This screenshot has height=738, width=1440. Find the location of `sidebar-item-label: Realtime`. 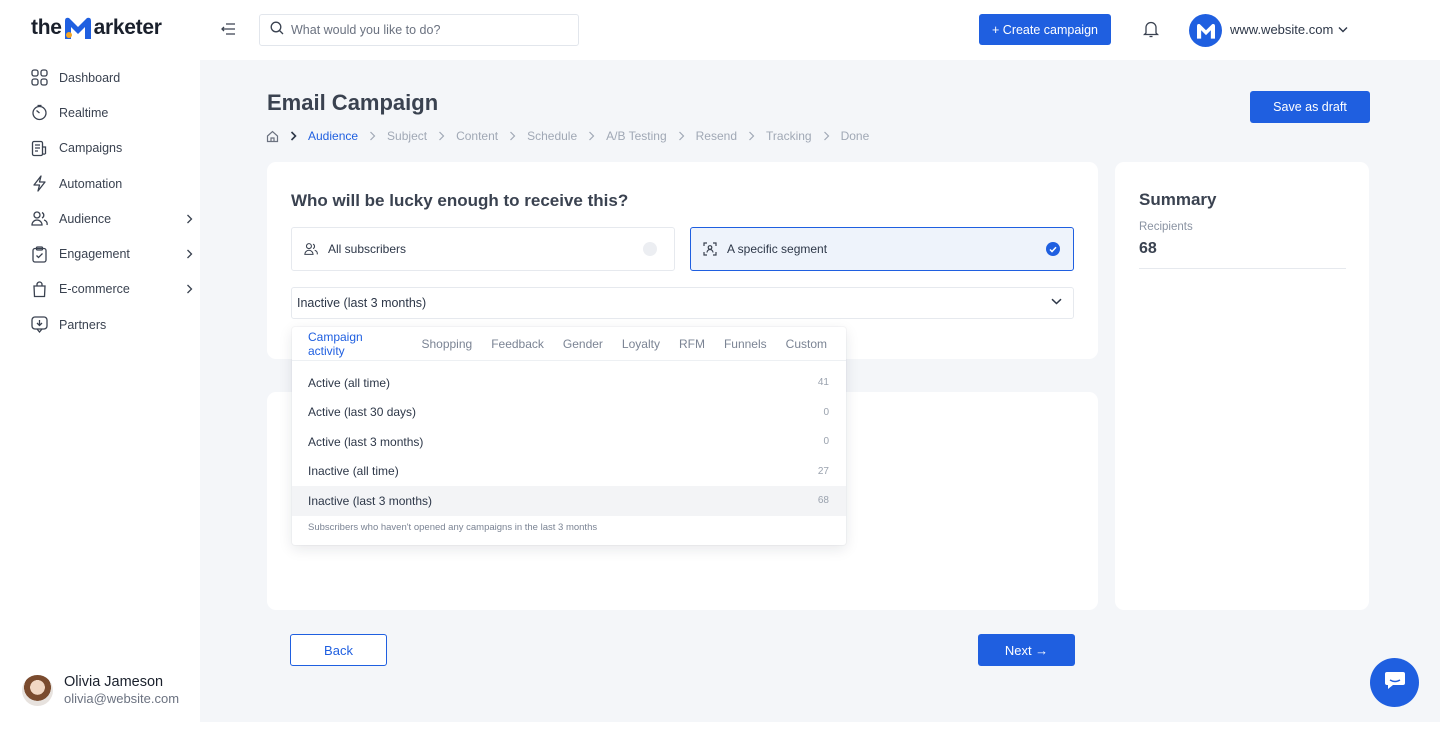

sidebar-item-label: Realtime is located at coordinates (84, 112).